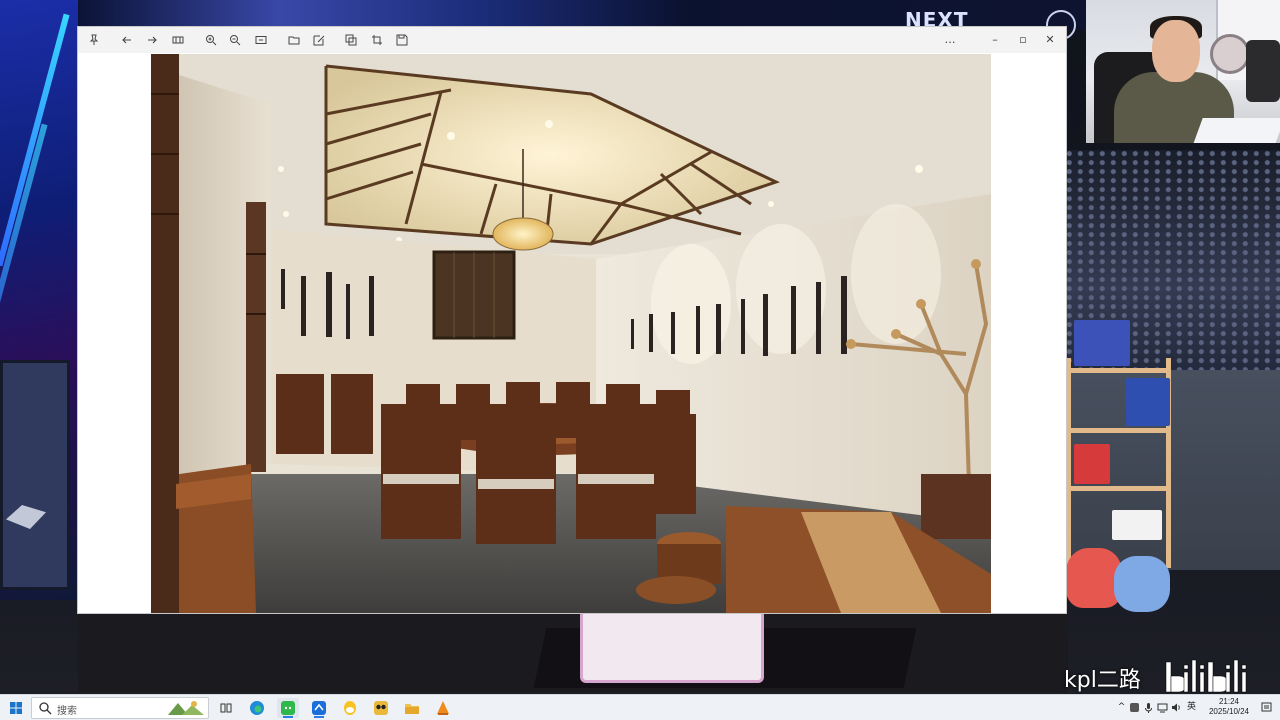 The image size is (1280, 720). I want to click on taskbar-search-box: 搜索, so click(120, 708).